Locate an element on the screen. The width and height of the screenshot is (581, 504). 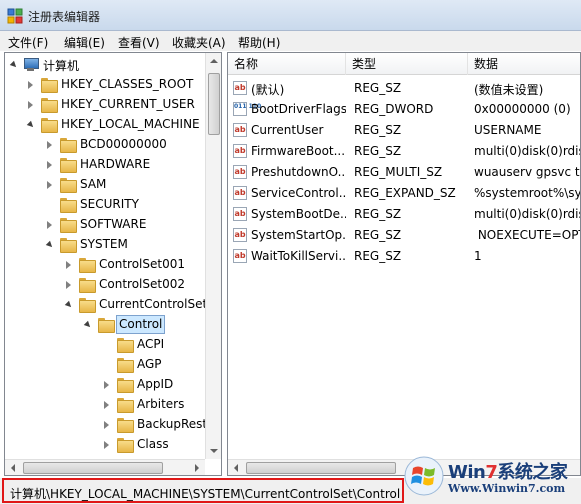
value-row: ab (默认) REG_SZ (数值未设置) is located at coordinates (404, 88).